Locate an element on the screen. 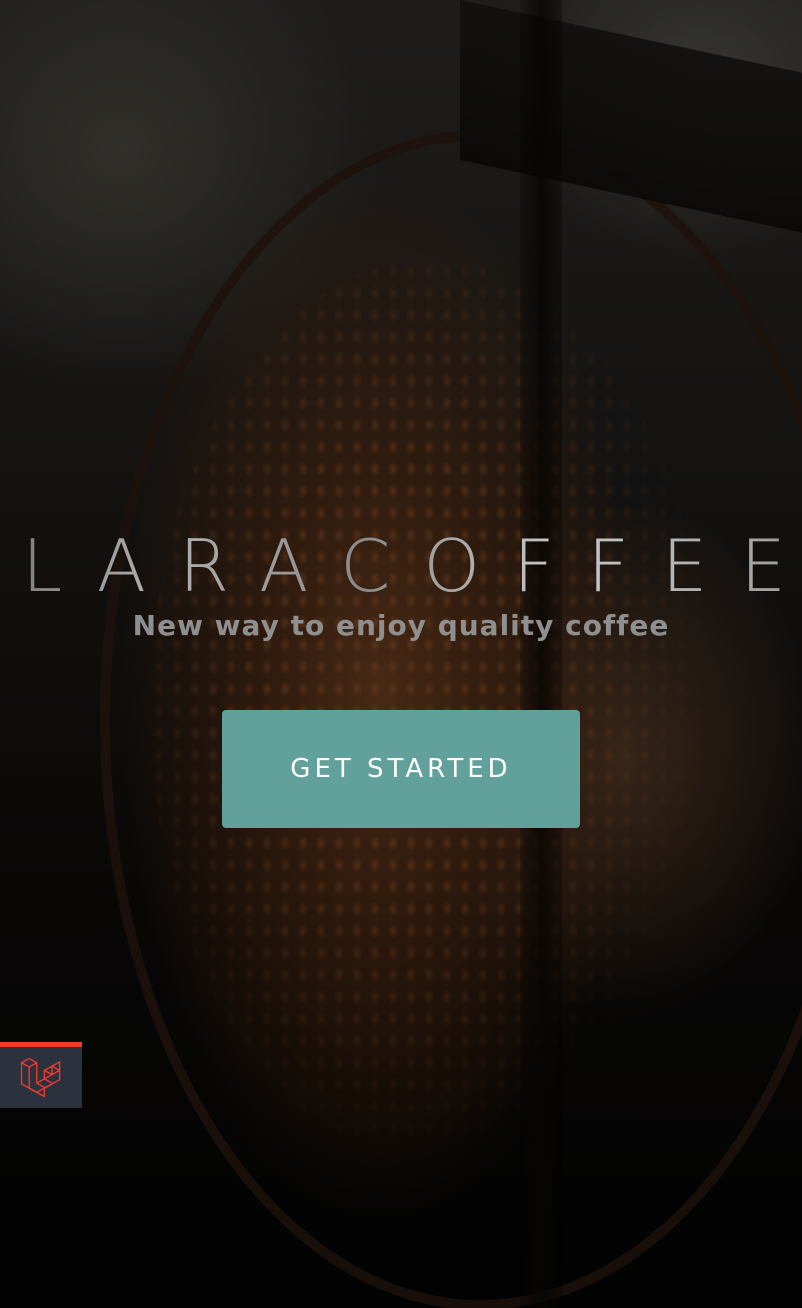 This screenshot has width=802, height=1308. get-started-button-label: GET STARTED is located at coordinates (401, 769).